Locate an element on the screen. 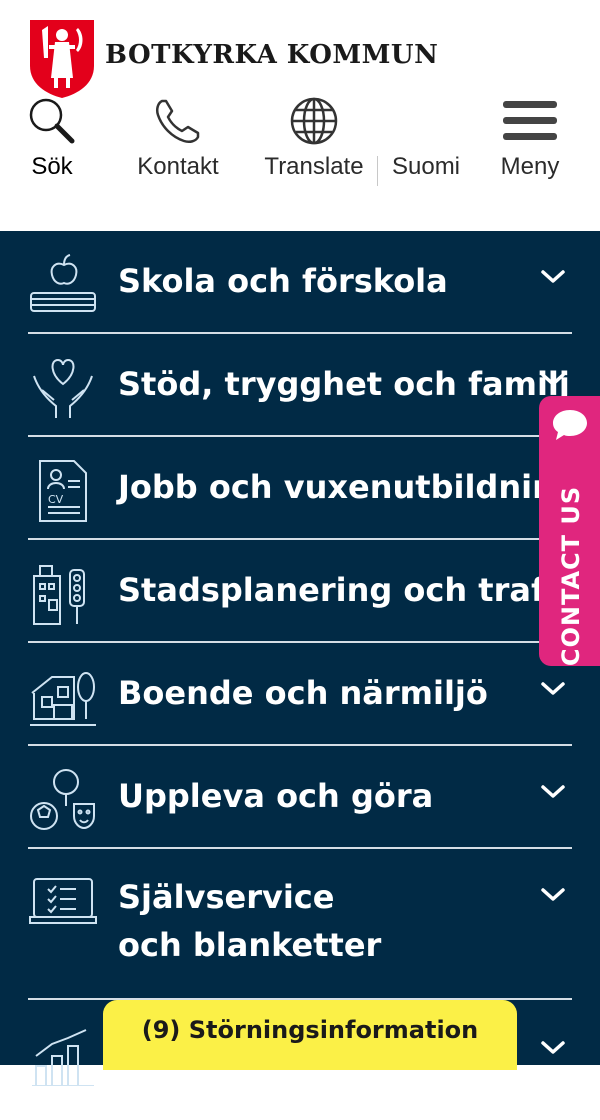 The image size is (600, 1120). statistics-icon is located at coordinates (63, 1057).